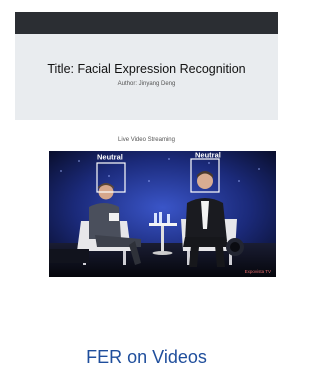  What do you see at coordinates (146, 69) in the screenshot?
I see `page-title: Title: Facial Expression Recognition` at bounding box center [146, 69].